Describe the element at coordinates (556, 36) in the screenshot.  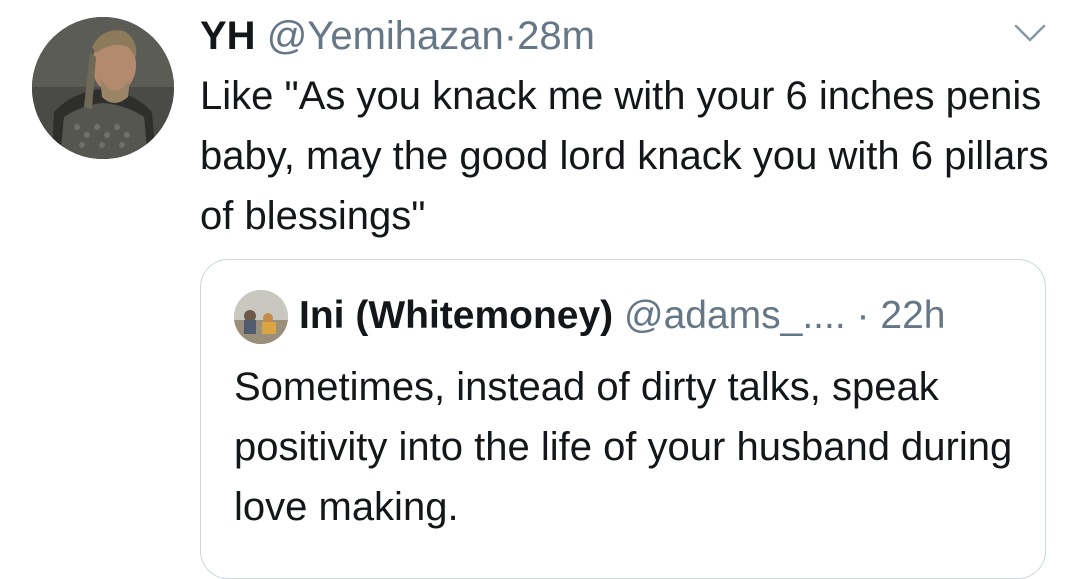
I see `timestamp: 28m` at that location.